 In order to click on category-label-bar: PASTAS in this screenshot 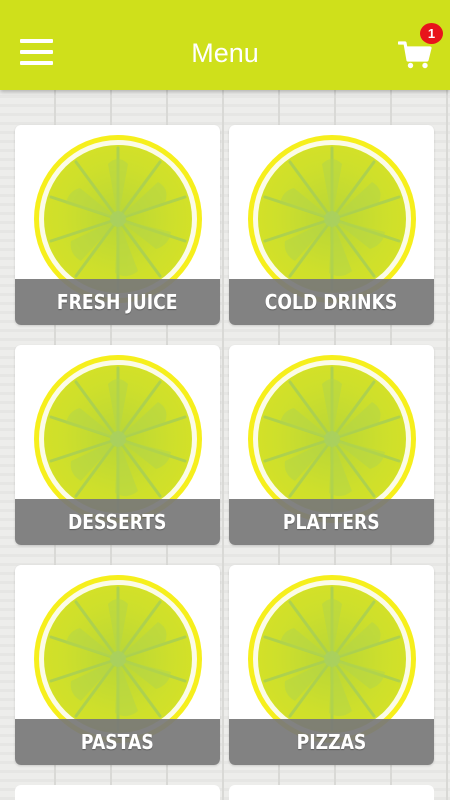, I will do `click(117, 742)`.